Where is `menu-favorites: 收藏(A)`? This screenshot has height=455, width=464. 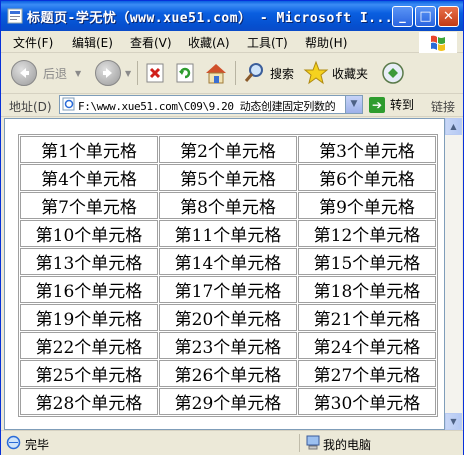
menu-favorites: 收藏(A) is located at coordinates (209, 42).